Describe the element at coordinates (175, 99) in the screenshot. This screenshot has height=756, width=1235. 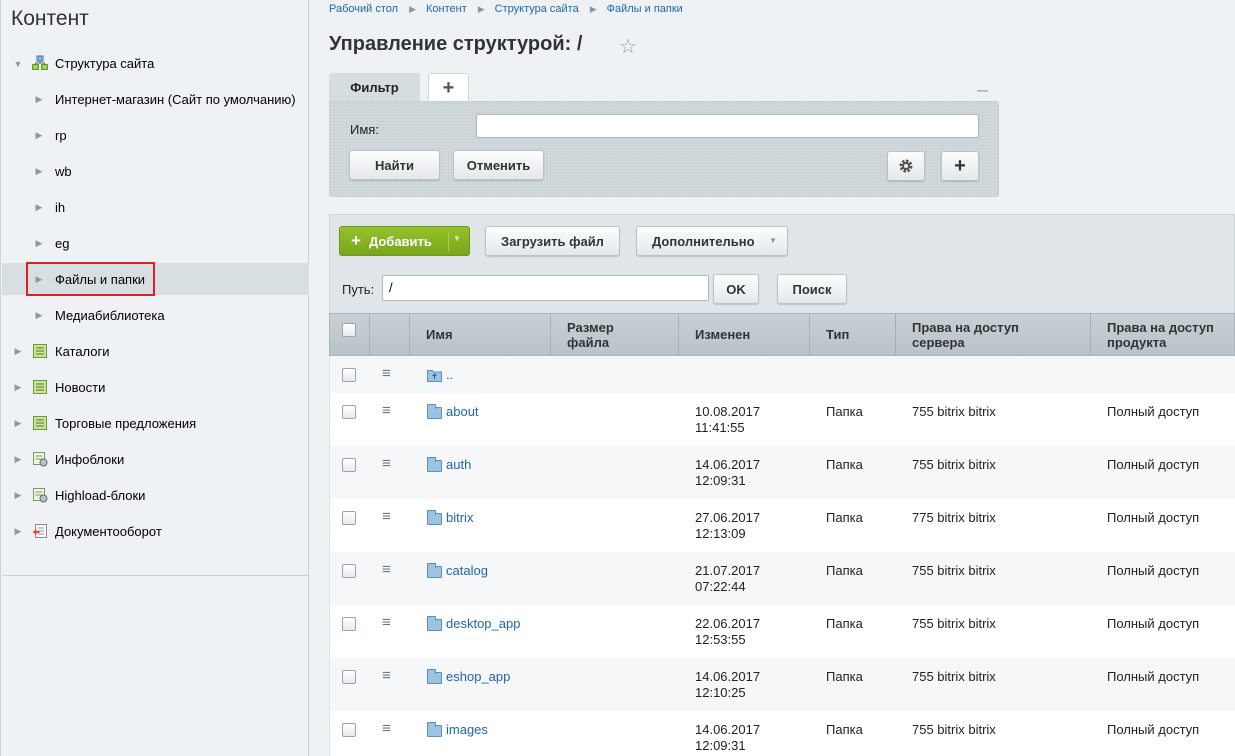
I see `sidebar-item-label: Интернет-магазин (Сайт по умолчанию)` at that location.